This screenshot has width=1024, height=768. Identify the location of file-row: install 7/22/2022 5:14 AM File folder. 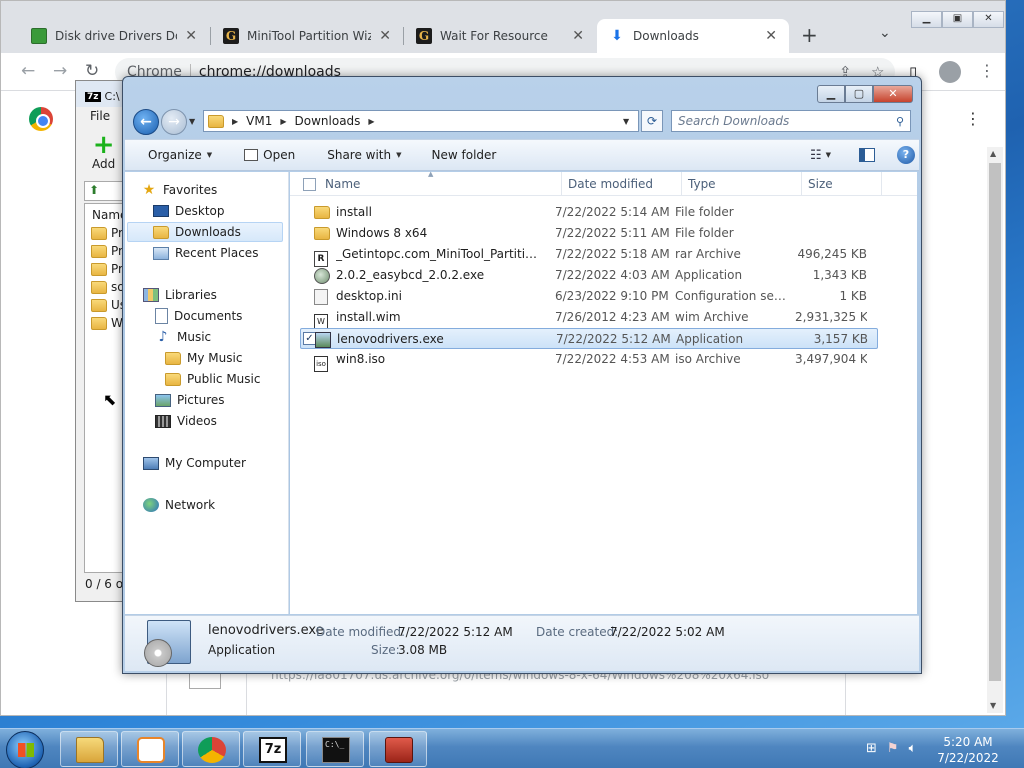
(589, 212).